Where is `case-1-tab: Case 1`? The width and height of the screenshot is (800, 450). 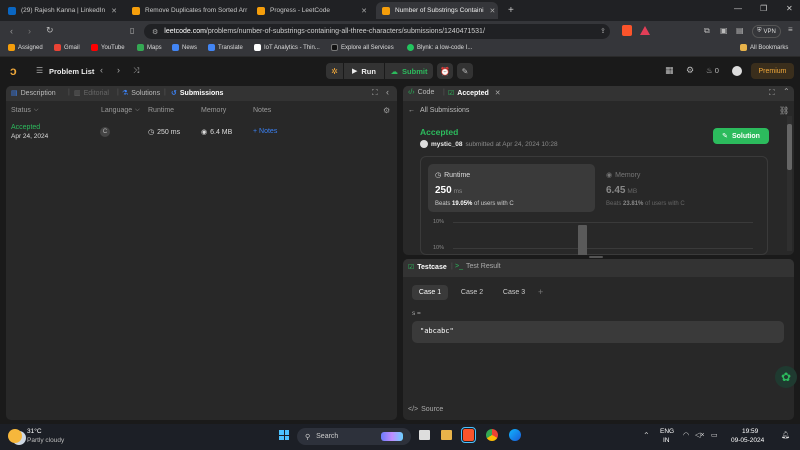 case-1-tab: Case 1 is located at coordinates (430, 292).